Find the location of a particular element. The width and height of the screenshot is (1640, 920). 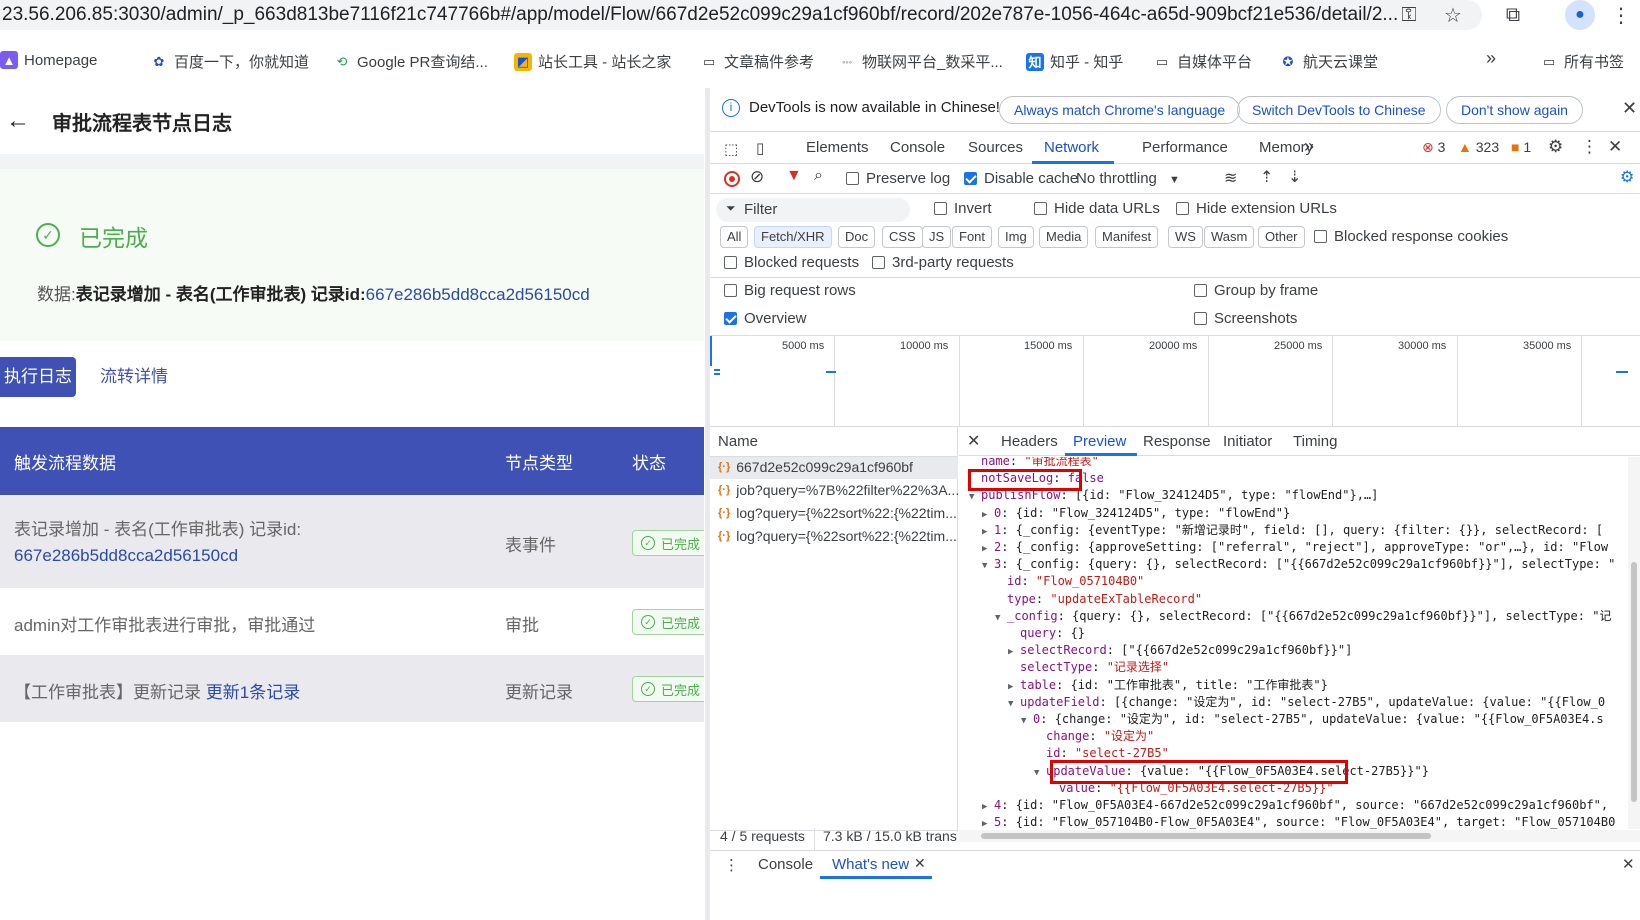

bookmark-folder-articles: ▭ 文章稿件参考 is located at coordinates (757, 61).